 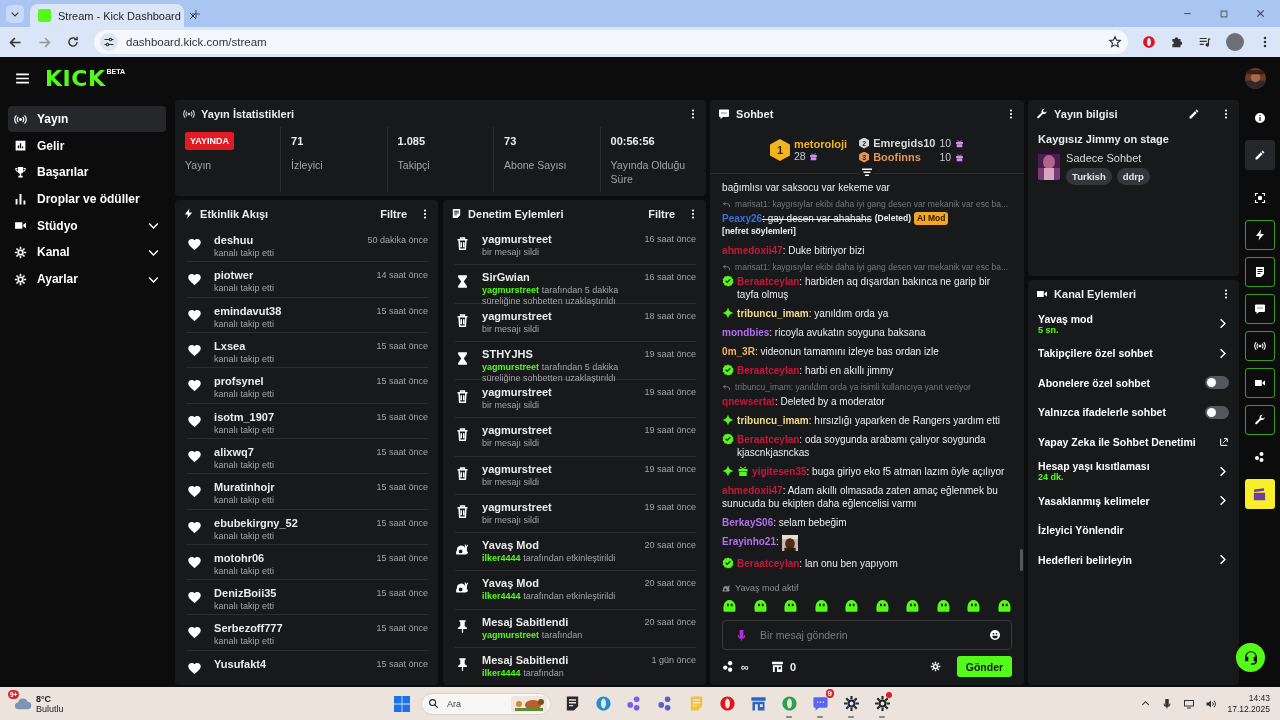 What do you see at coordinates (995, 635) in the screenshot?
I see `emoji-icon` at bounding box center [995, 635].